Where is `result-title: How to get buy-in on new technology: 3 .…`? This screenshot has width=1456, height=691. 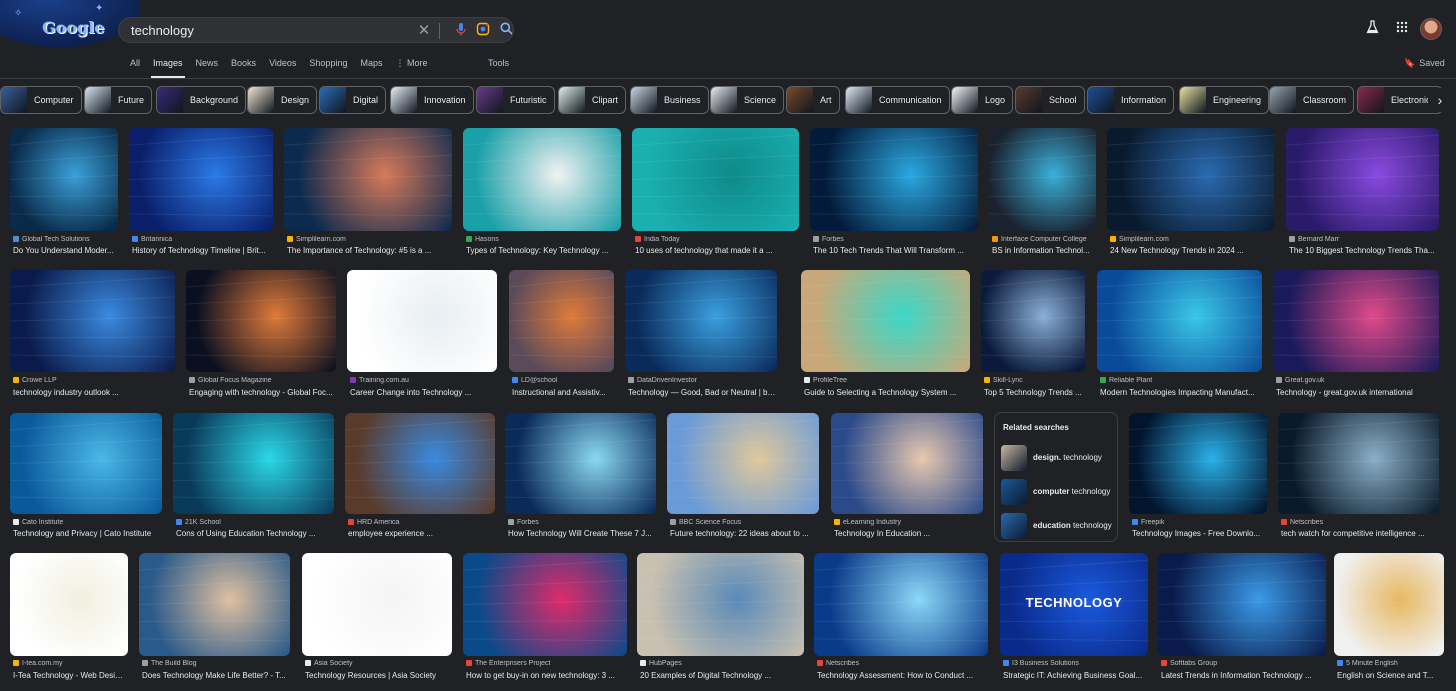 result-title: How to get buy-in on new technology: 3 .… is located at coordinates (546, 675).